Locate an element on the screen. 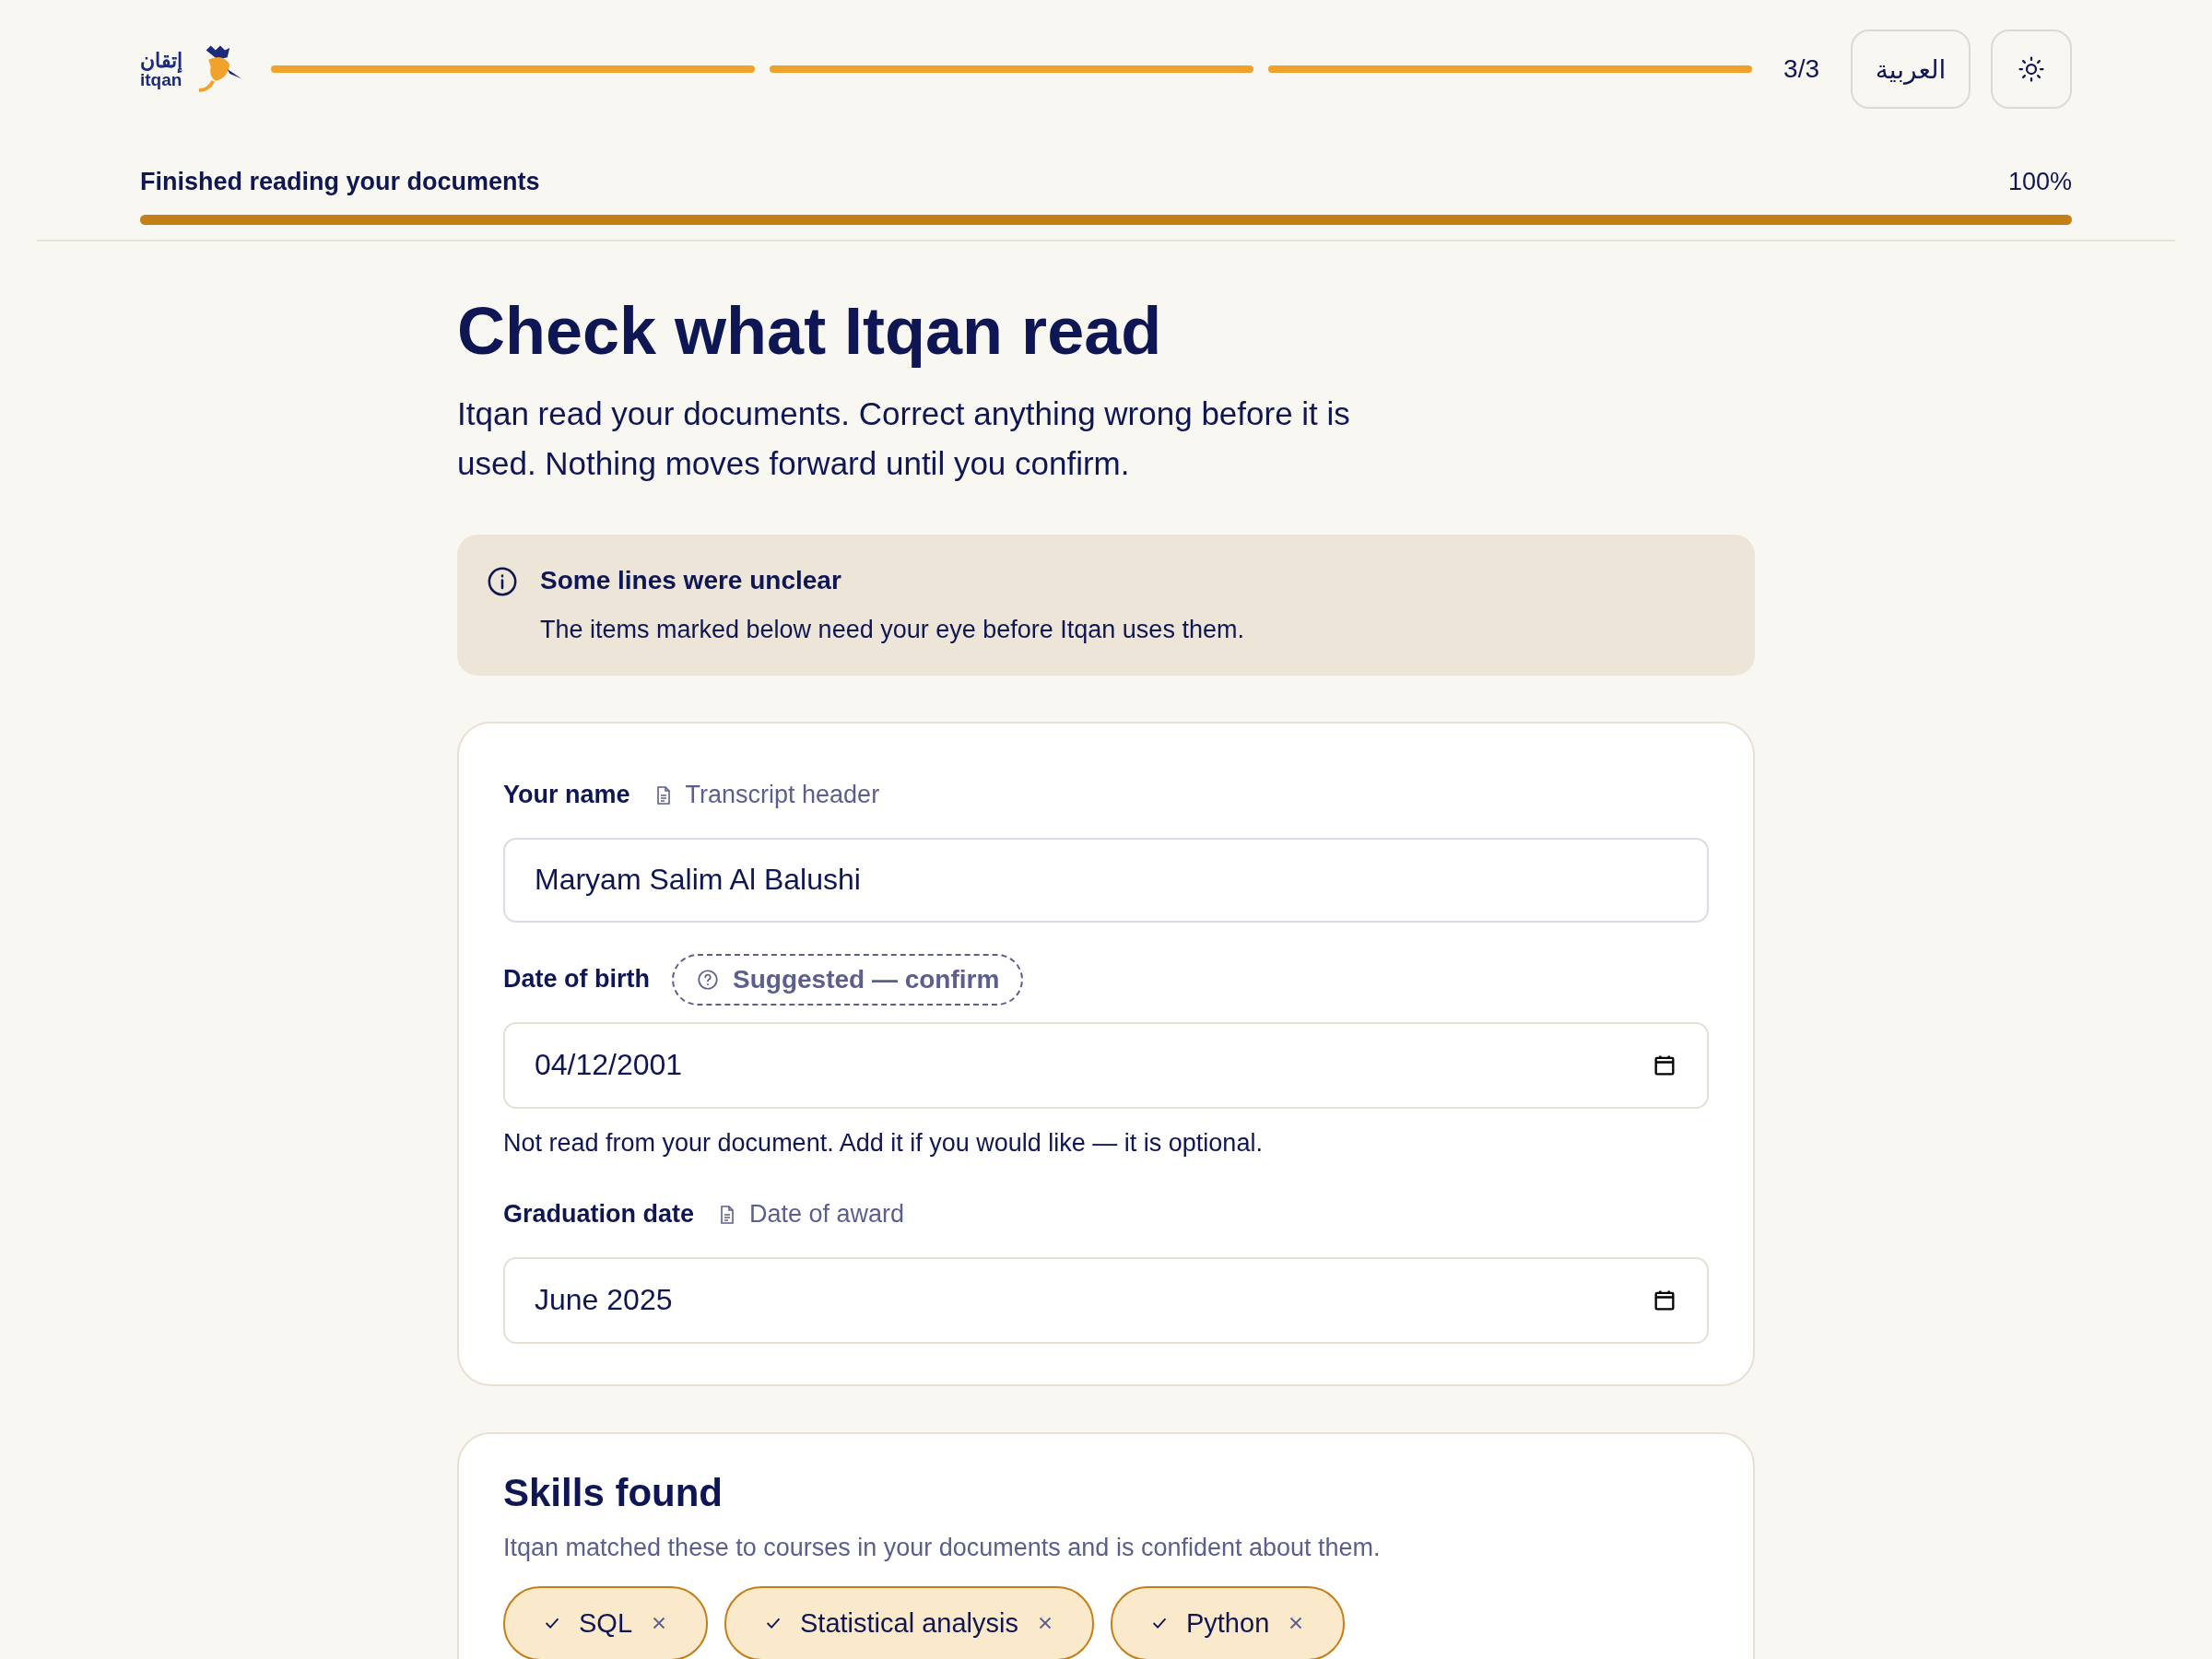 The image size is (2212, 1659). source-label: Transcript header is located at coordinates (782, 795).